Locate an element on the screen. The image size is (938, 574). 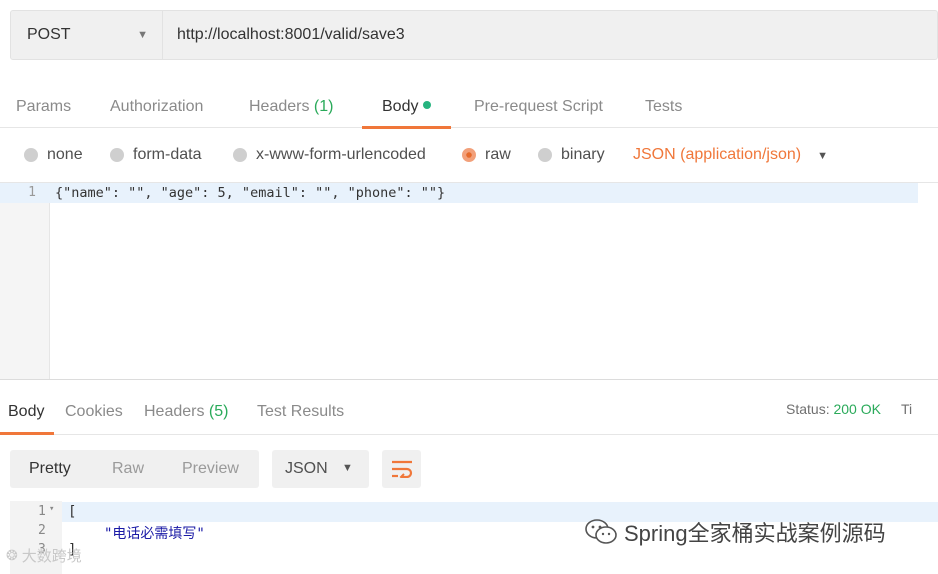
url-text: http://localhost:8001/valid/save3 is located at coordinates (291, 34).